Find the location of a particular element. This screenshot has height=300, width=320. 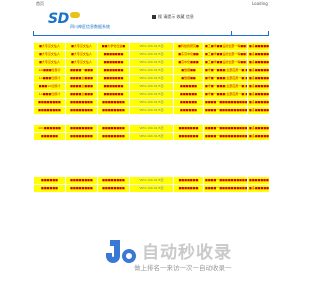

table-cell: 101■■■■■■ is located at coordinates (49, 128).